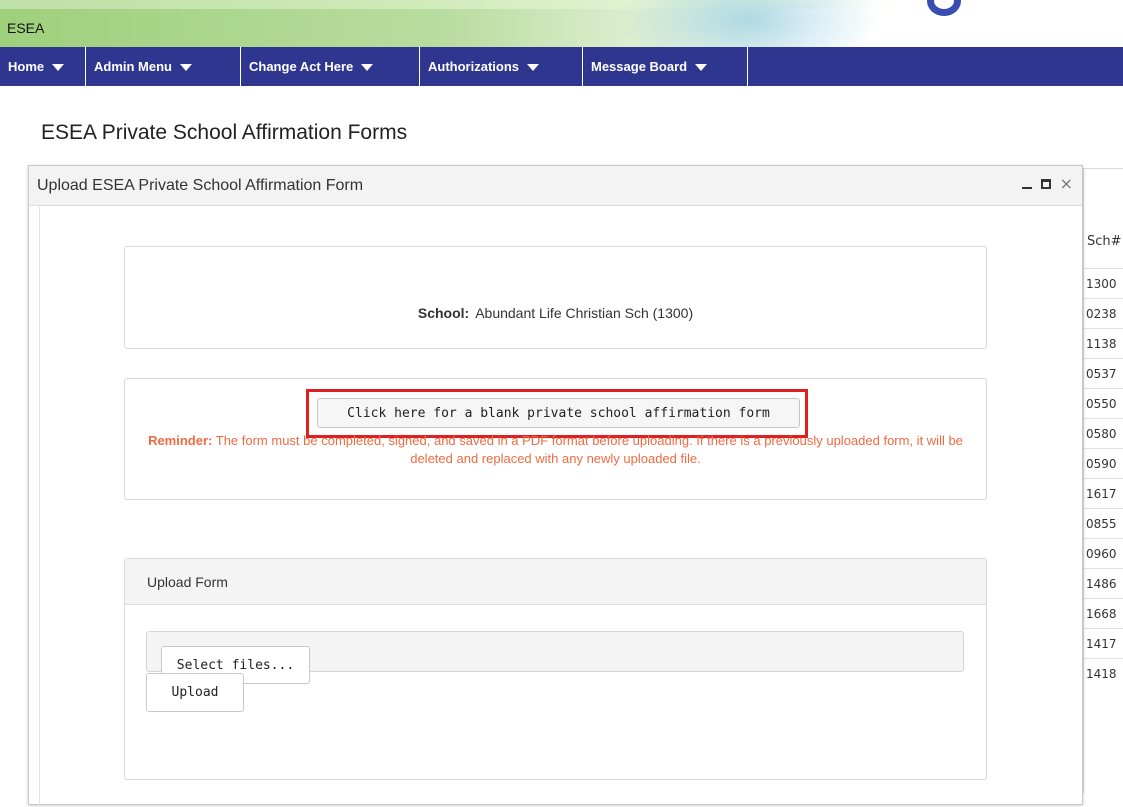  Describe the element at coordinates (1103, 673) in the screenshot. I see `table-row: 1418` at that location.